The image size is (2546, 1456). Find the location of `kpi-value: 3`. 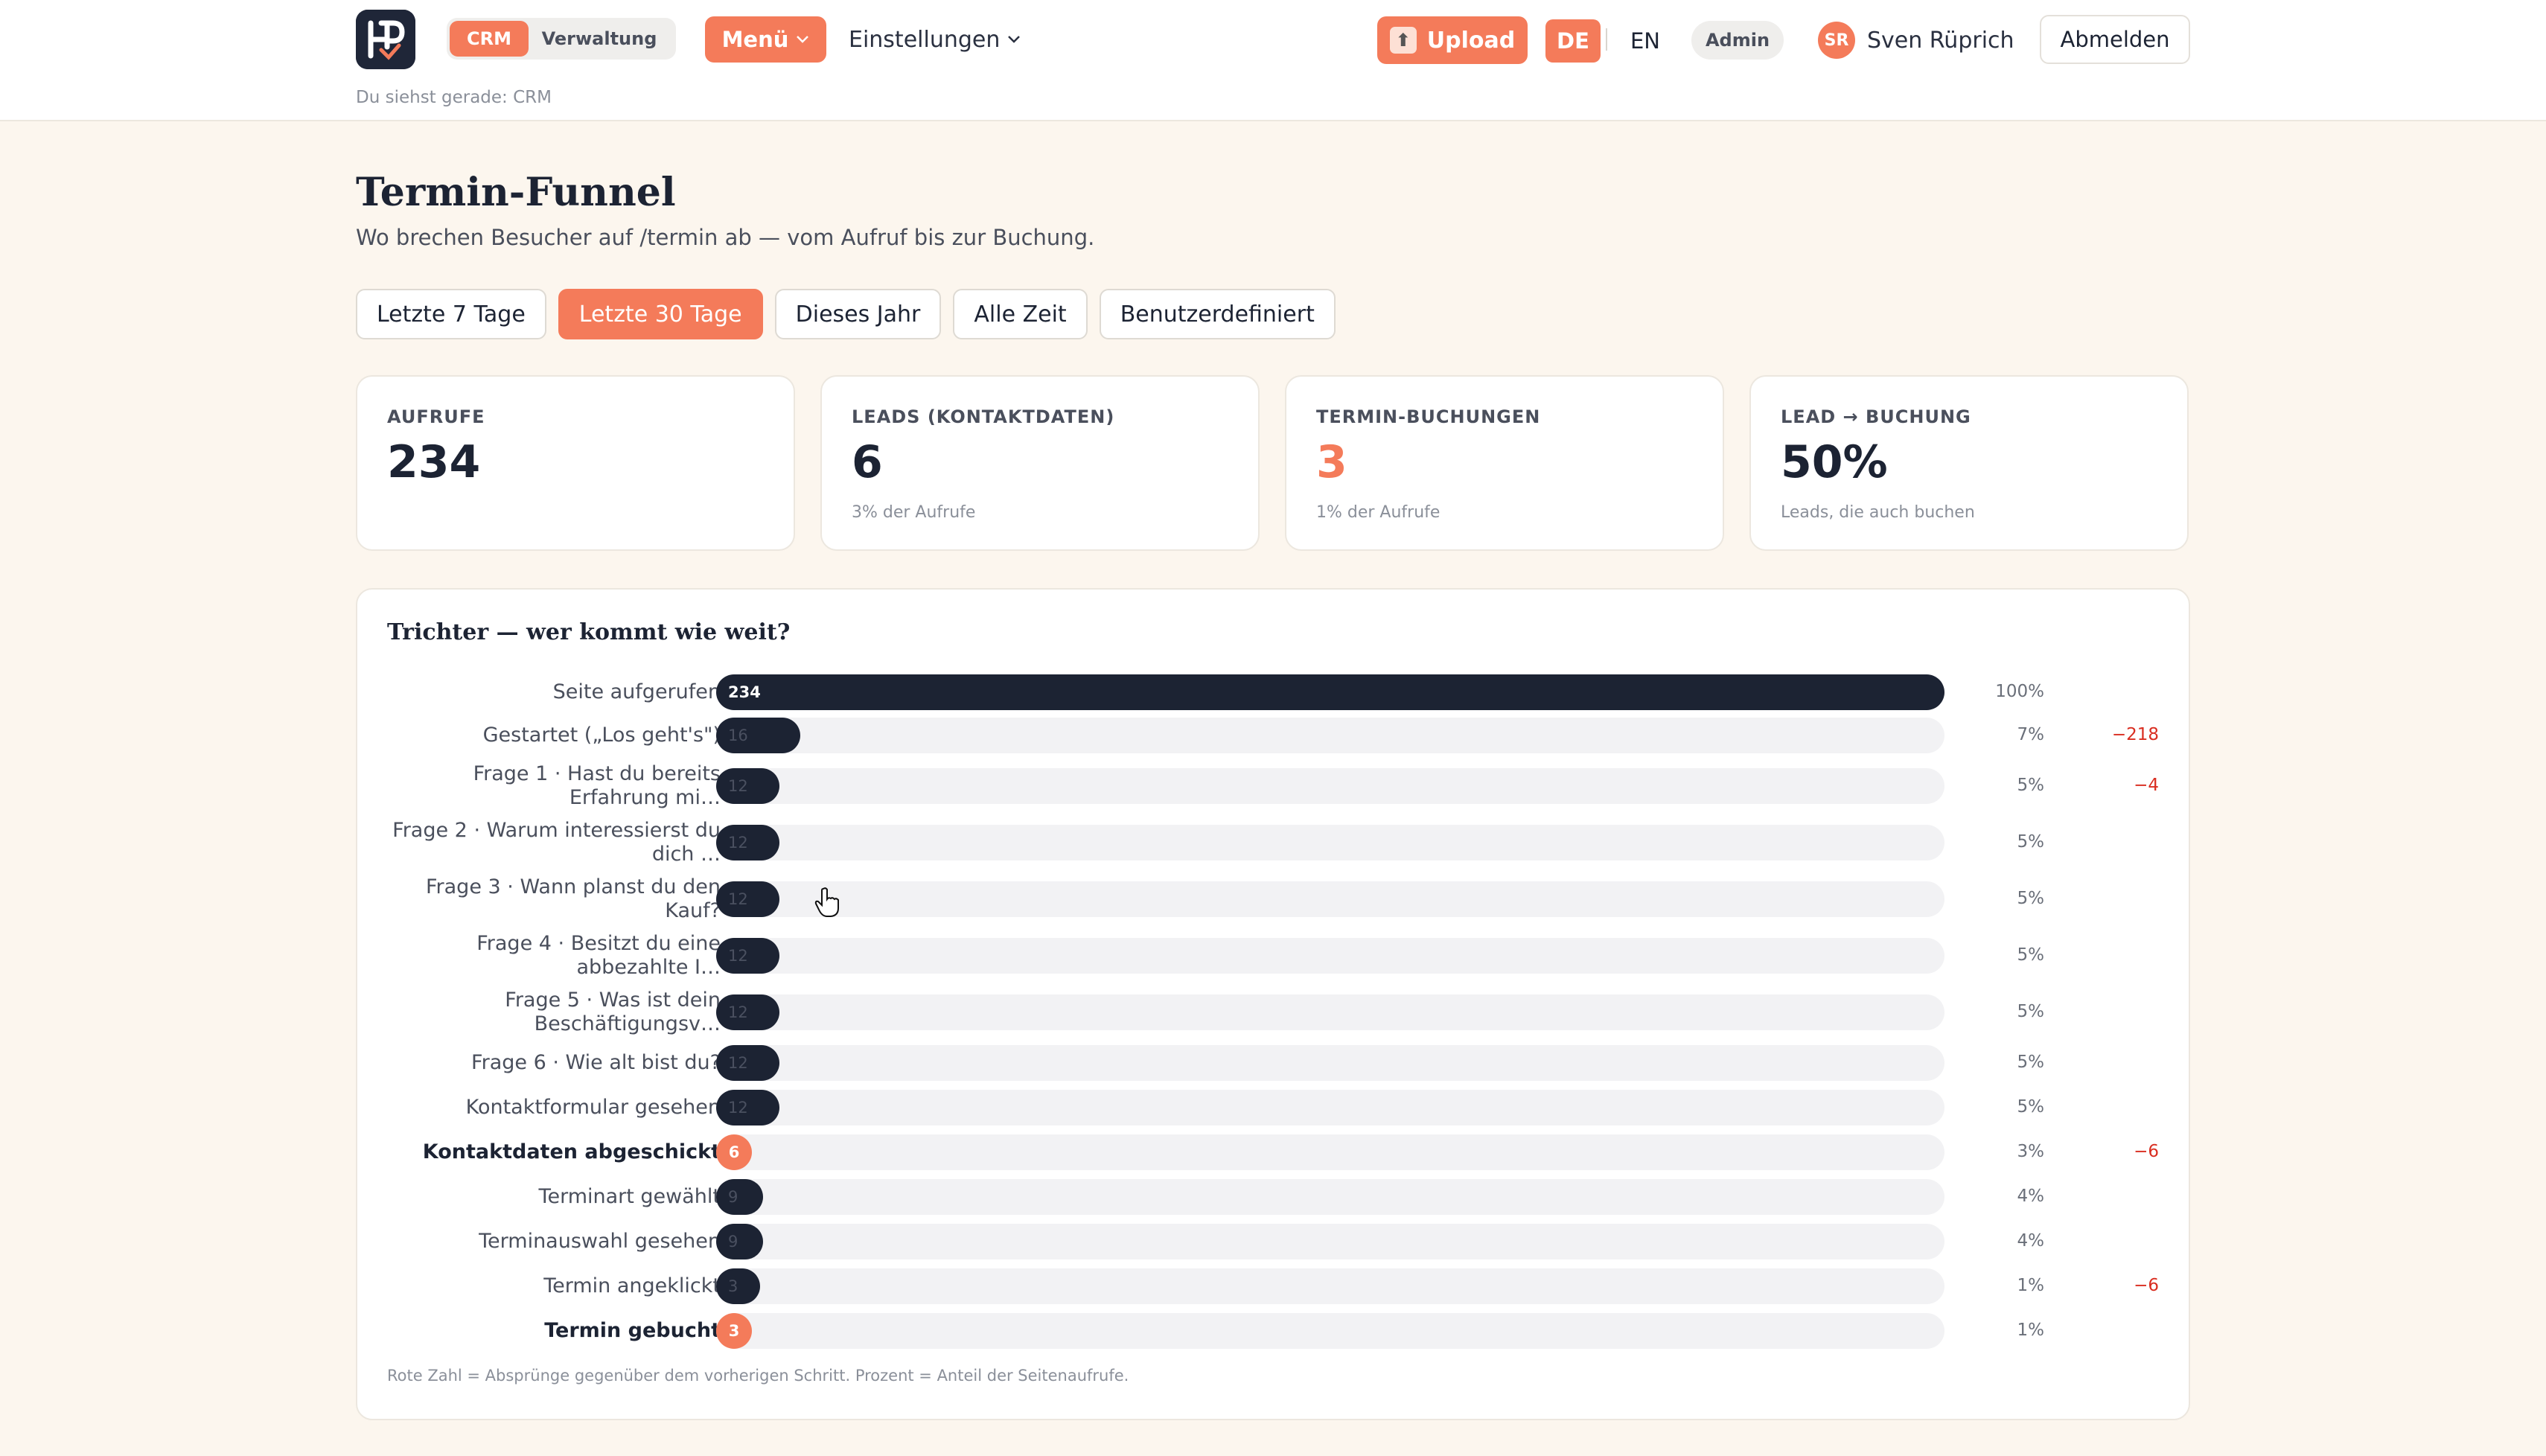

kpi-value: 3 is located at coordinates (1332, 462).